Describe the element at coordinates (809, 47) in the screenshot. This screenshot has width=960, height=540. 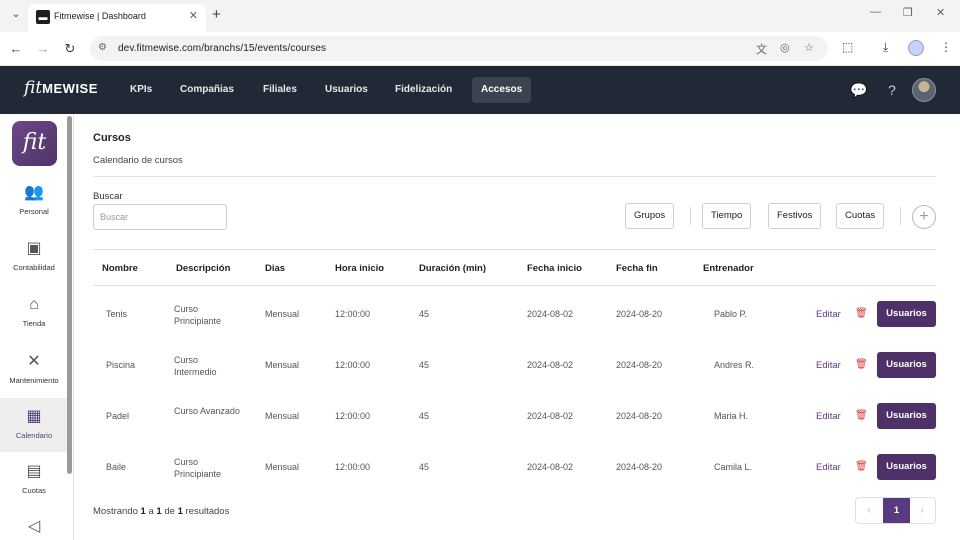
I see `bookmark-star-icon: ☆` at that location.